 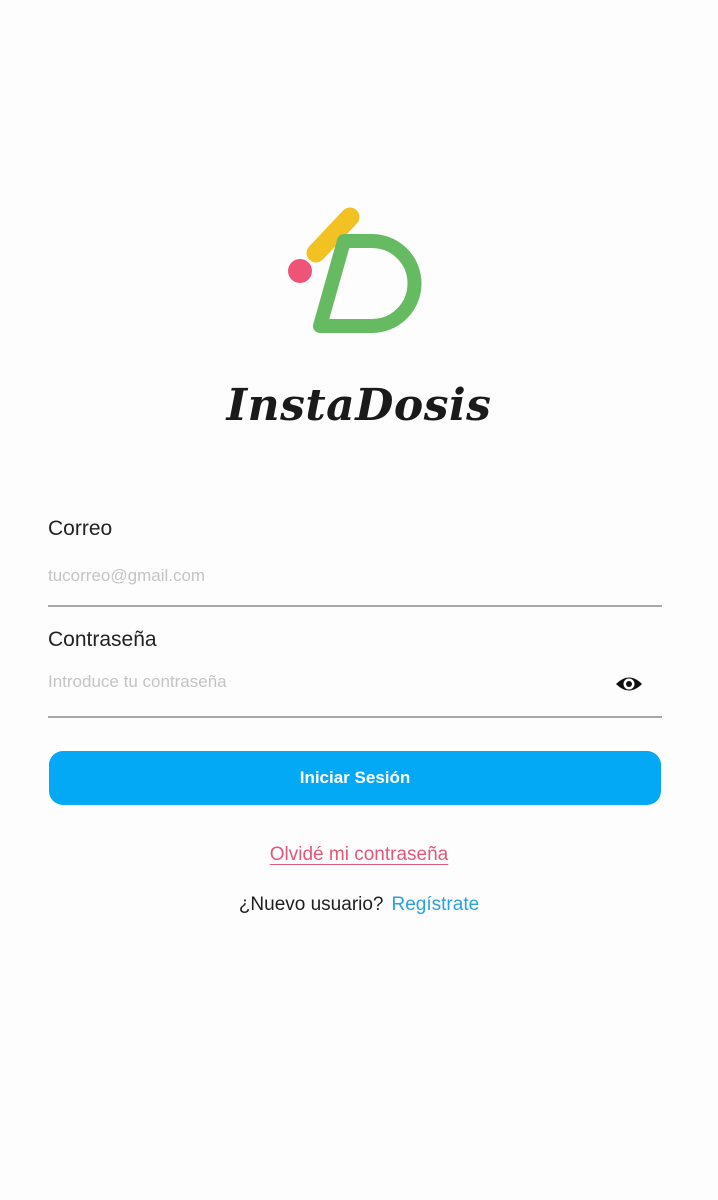 I want to click on instadosis-logo, so click(x=355, y=270).